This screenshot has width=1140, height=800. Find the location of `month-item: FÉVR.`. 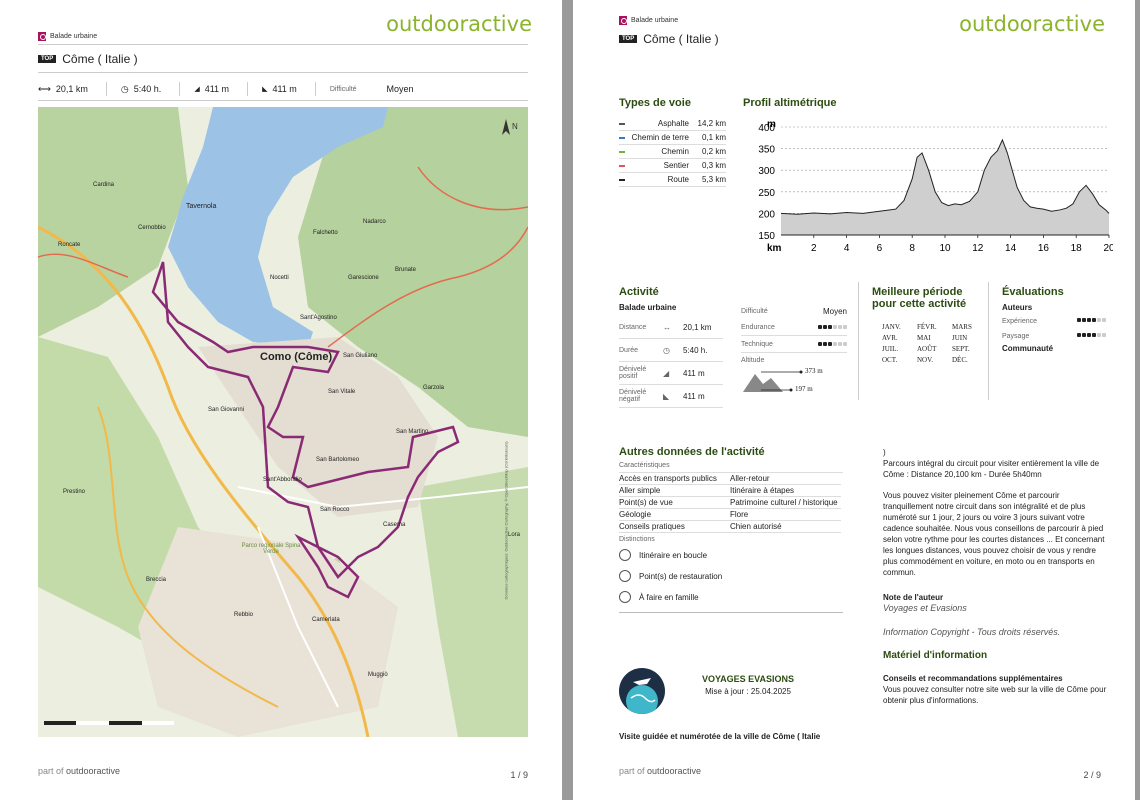

month-item: FÉVR. is located at coordinates (927, 327).